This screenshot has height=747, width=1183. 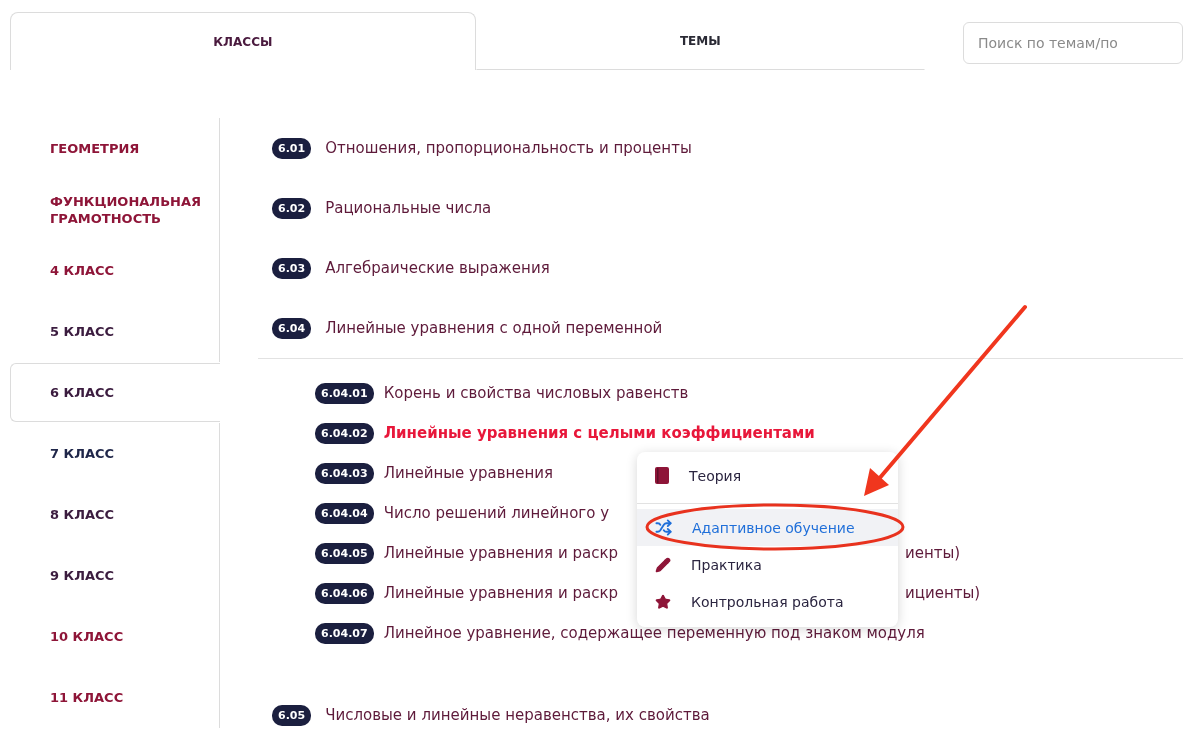 What do you see at coordinates (408, 208) in the screenshot?
I see `topic-link: Рациональные числа` at bounding box center [408, 208].